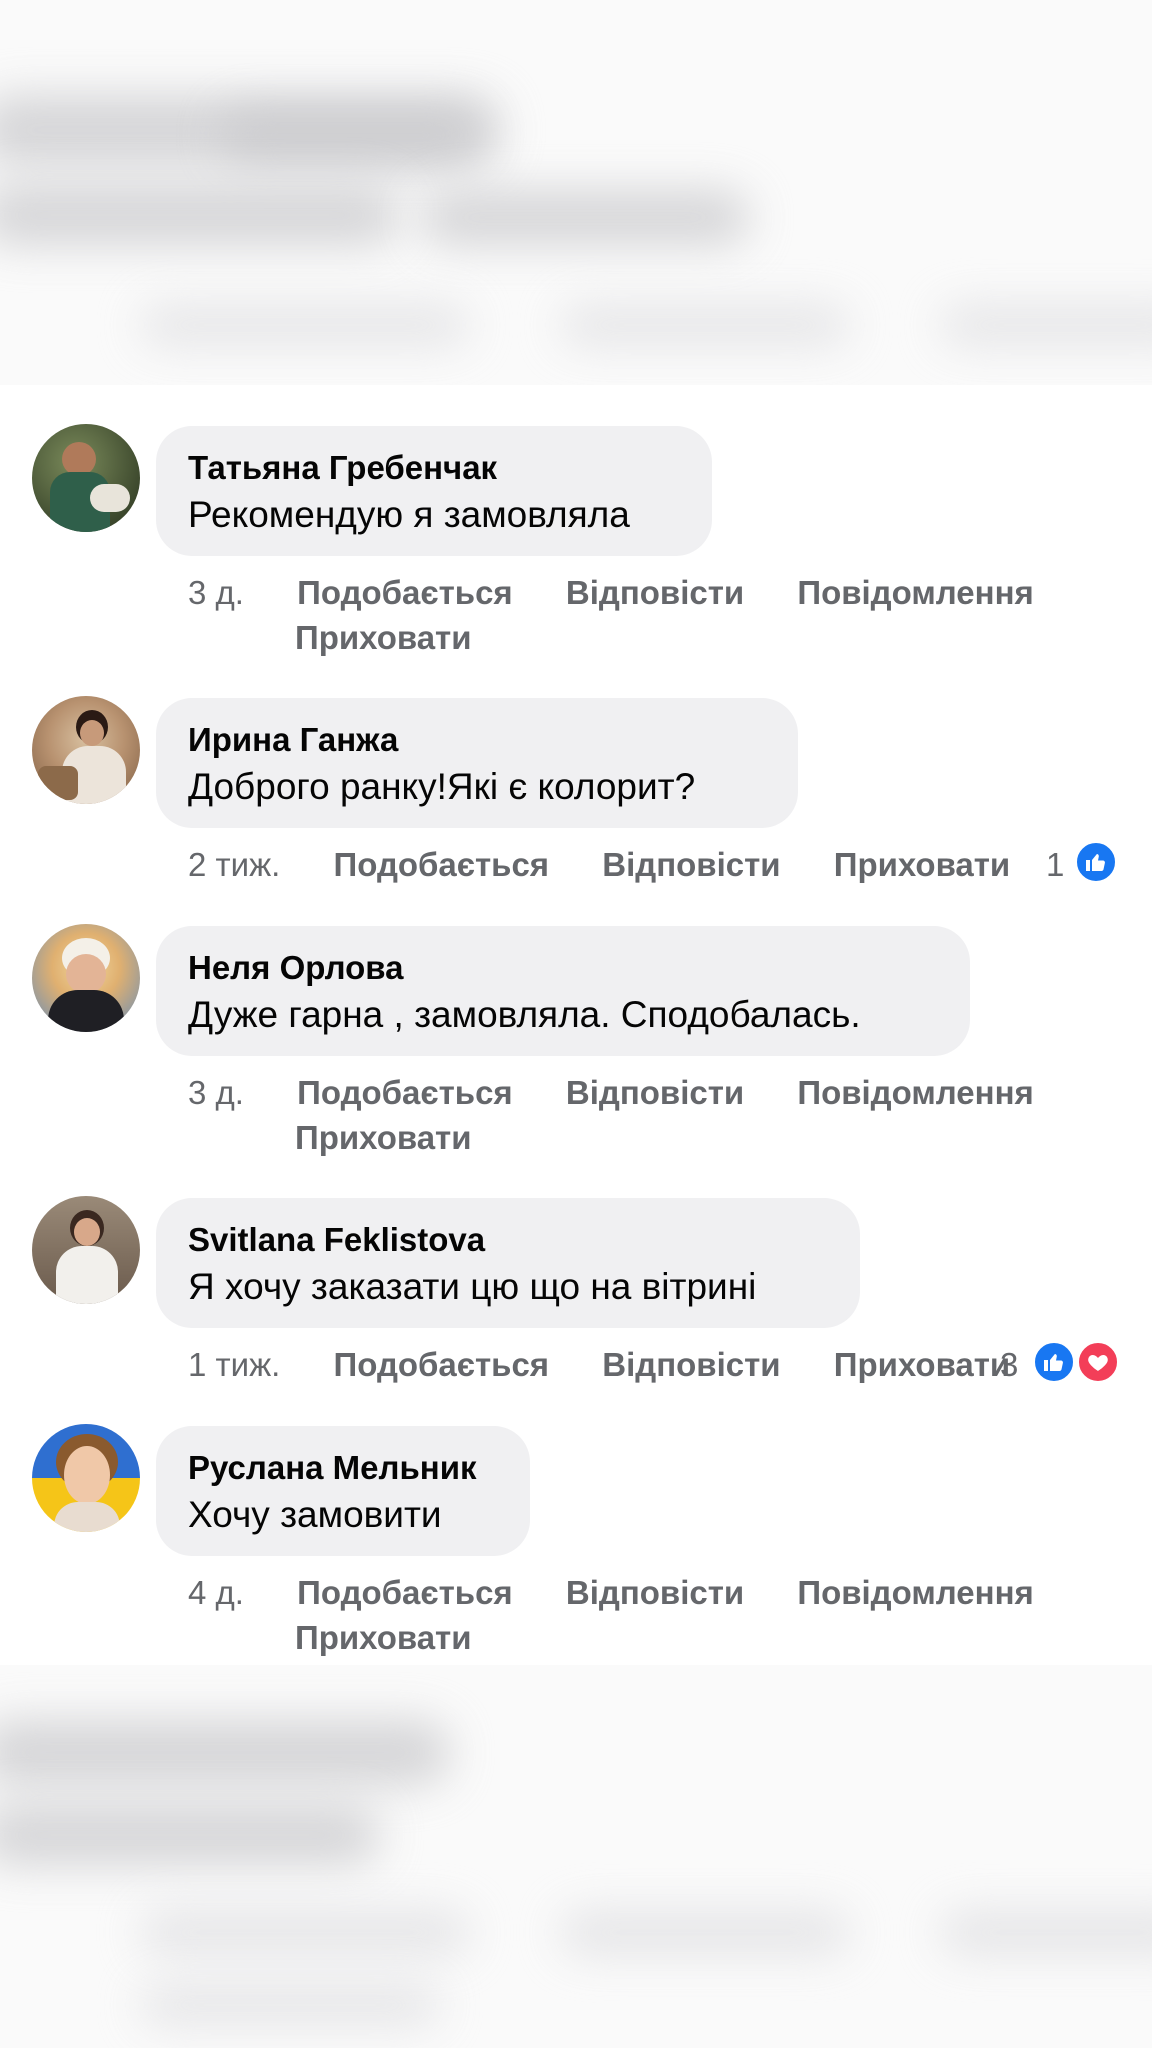  I want to click on comment-text: Дуже гарна , замовляла. Сподобалась., so click(524, 1014).